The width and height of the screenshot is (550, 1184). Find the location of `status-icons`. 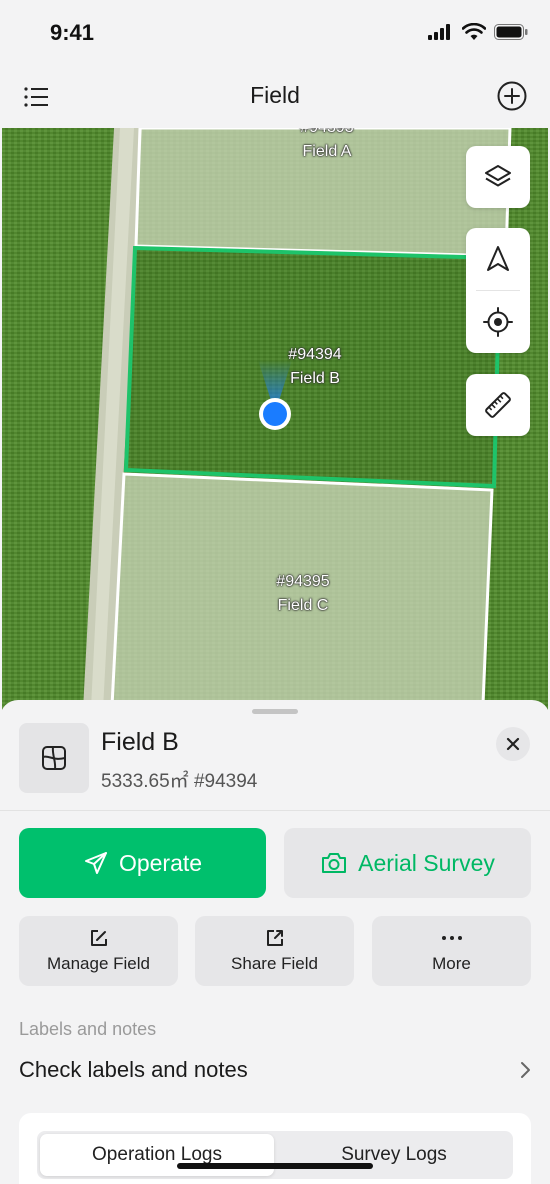

status-icons is located at coordinates (478, 32).